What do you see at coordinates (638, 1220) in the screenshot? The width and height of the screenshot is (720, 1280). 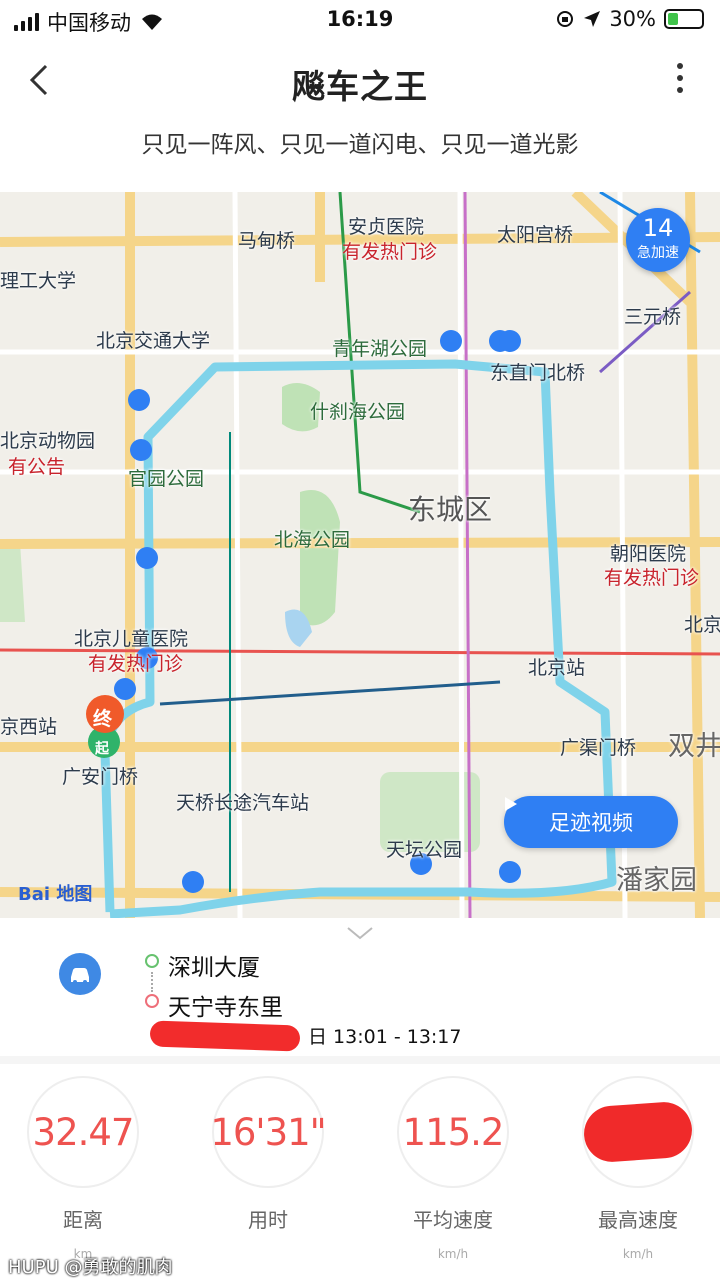 I see `stat-label: 最高速度` at bounding box center [638, 1220].